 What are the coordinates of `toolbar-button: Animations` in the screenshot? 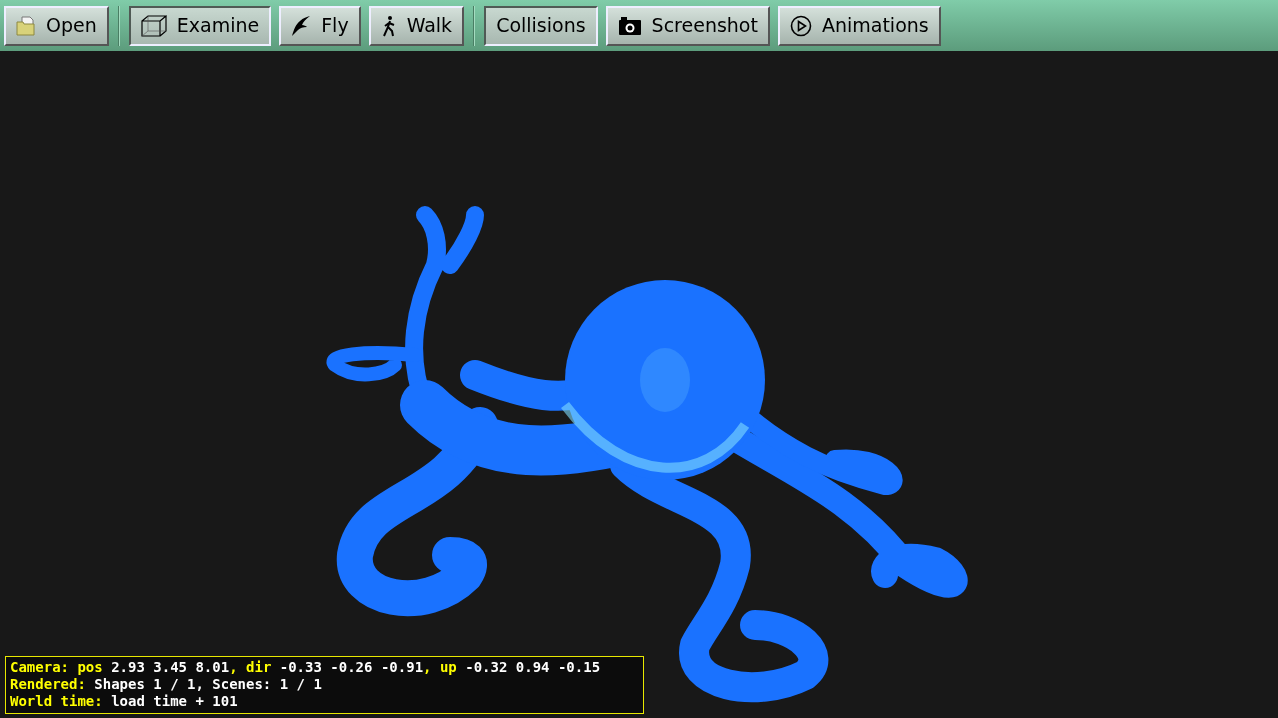 It's located at (859, 25).